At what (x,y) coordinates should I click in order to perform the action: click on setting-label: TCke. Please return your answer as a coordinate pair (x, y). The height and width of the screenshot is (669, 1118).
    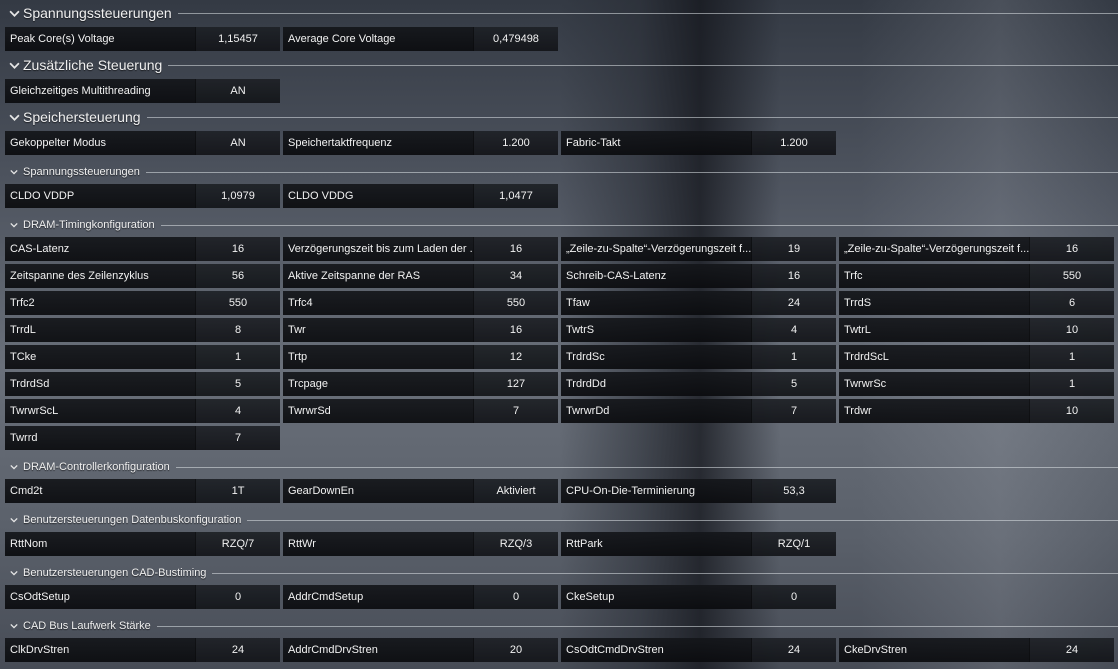
    Looking at the image, I should click on (100, 357).